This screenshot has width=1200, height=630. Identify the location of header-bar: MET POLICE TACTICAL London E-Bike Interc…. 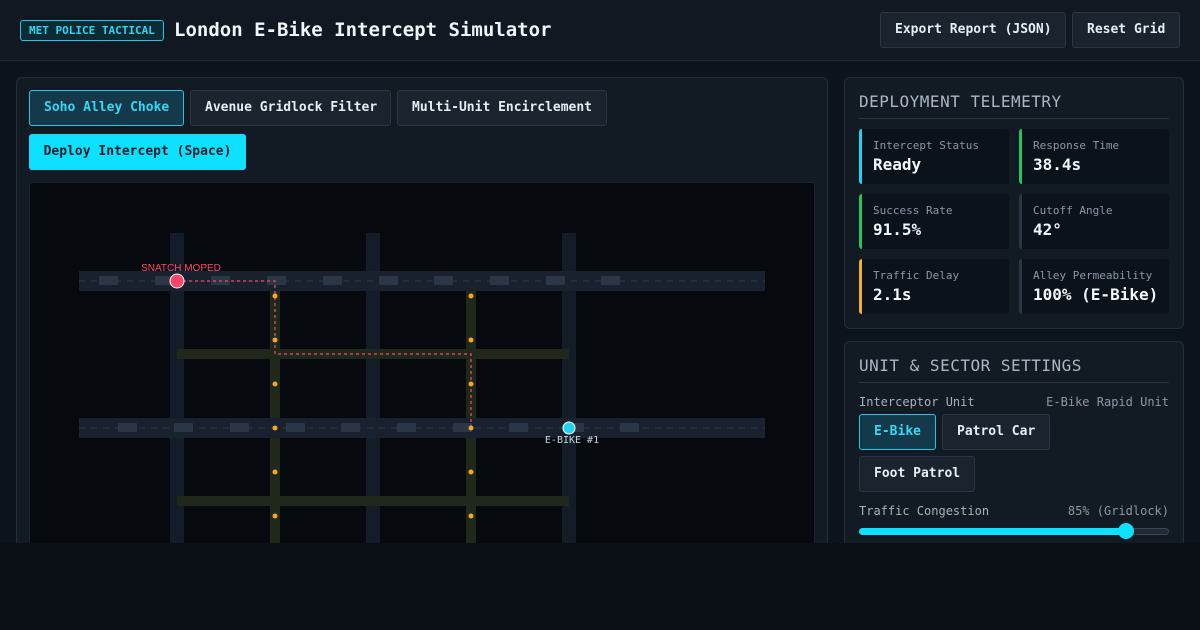
(600, 30).